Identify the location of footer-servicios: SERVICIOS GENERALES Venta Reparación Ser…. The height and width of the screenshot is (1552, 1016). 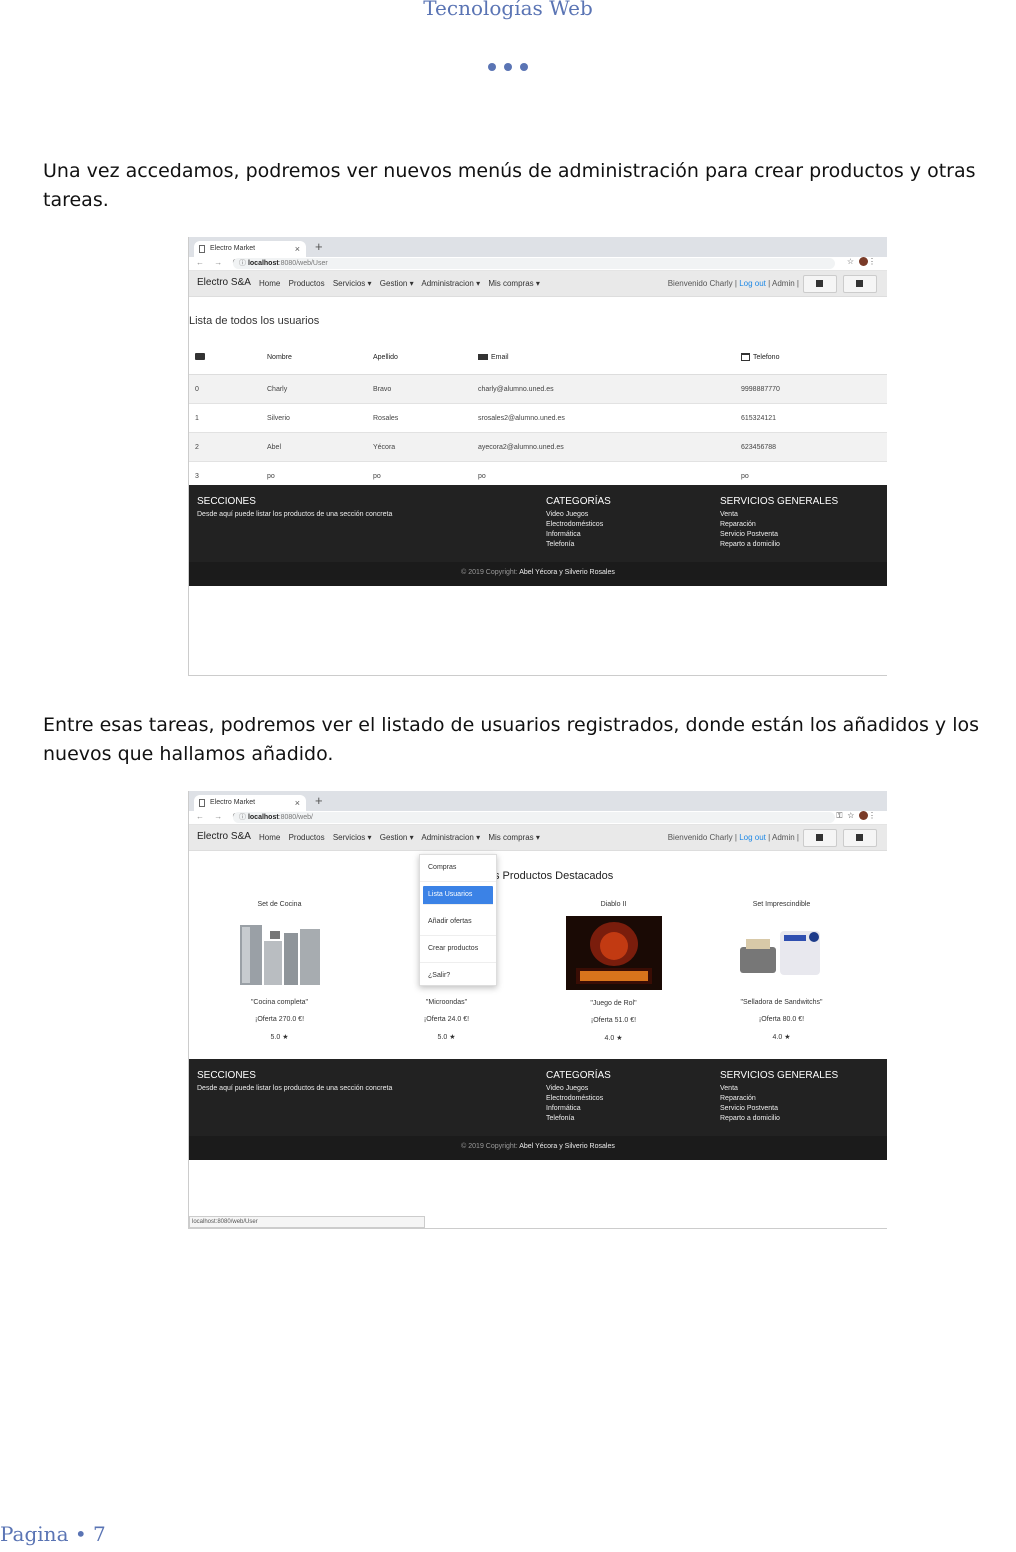
(779, 523).